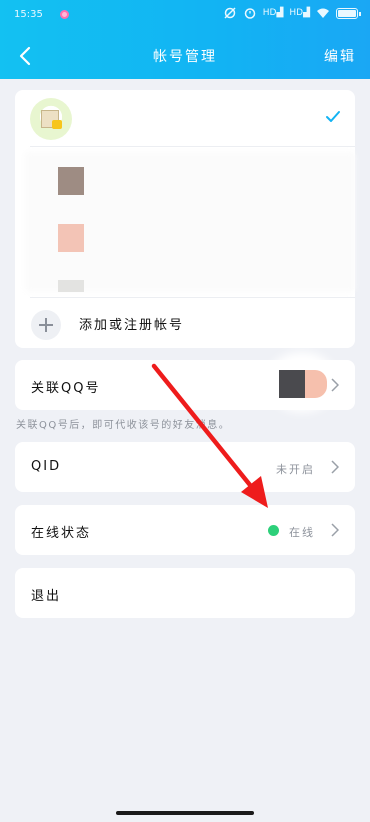 Image resolution: width=370 pixels, height=822 pixels. Describe the element at coordinates (302, 382) in the screenshot. I see `linked-qq-avatar` at that location.